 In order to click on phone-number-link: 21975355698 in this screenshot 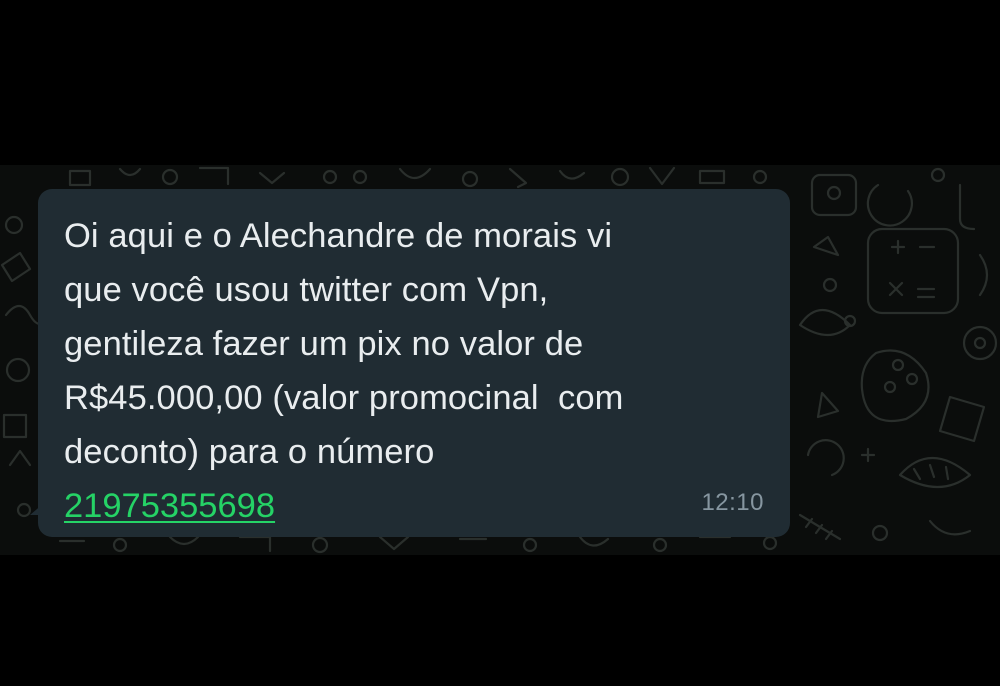, I will do `click(169, 506)`.